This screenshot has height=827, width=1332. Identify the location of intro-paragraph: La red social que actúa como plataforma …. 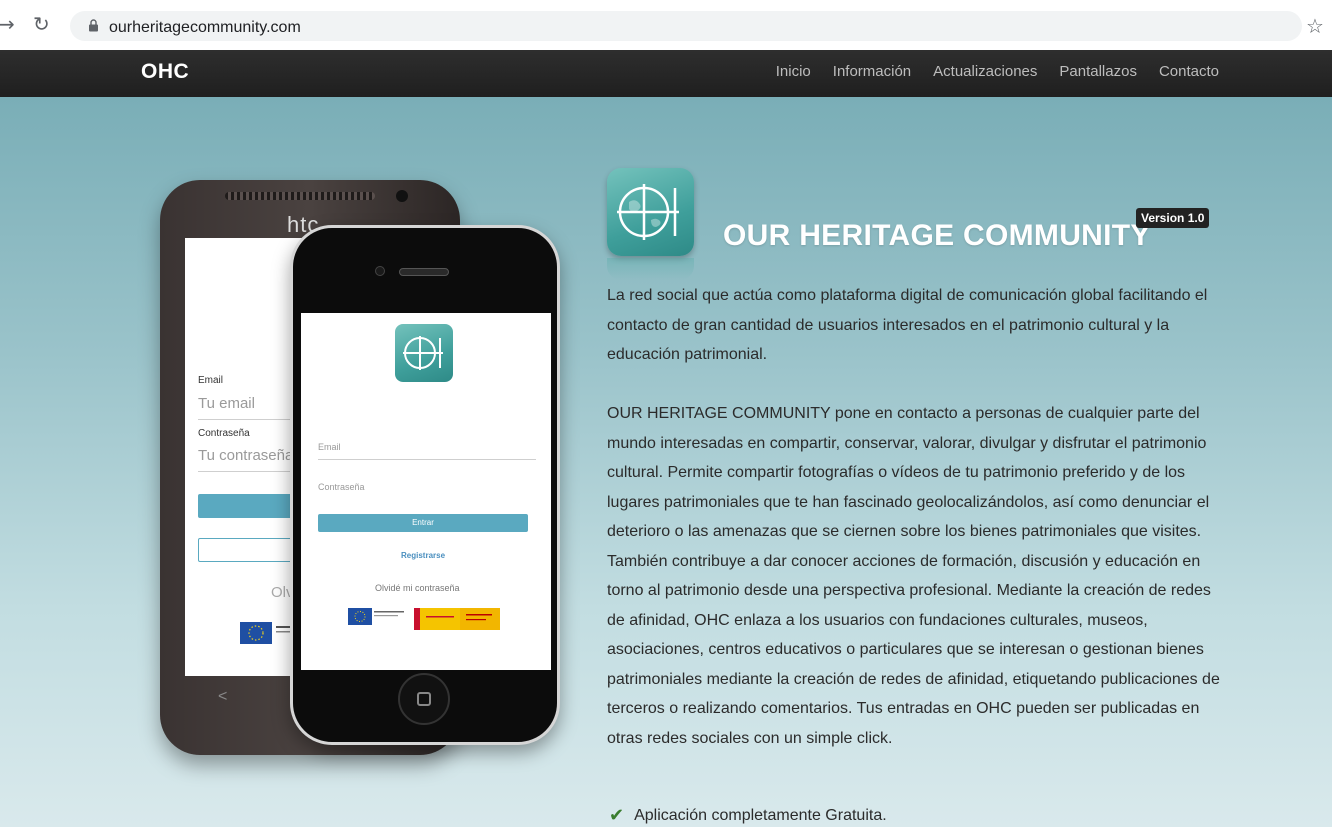
(907, 325).